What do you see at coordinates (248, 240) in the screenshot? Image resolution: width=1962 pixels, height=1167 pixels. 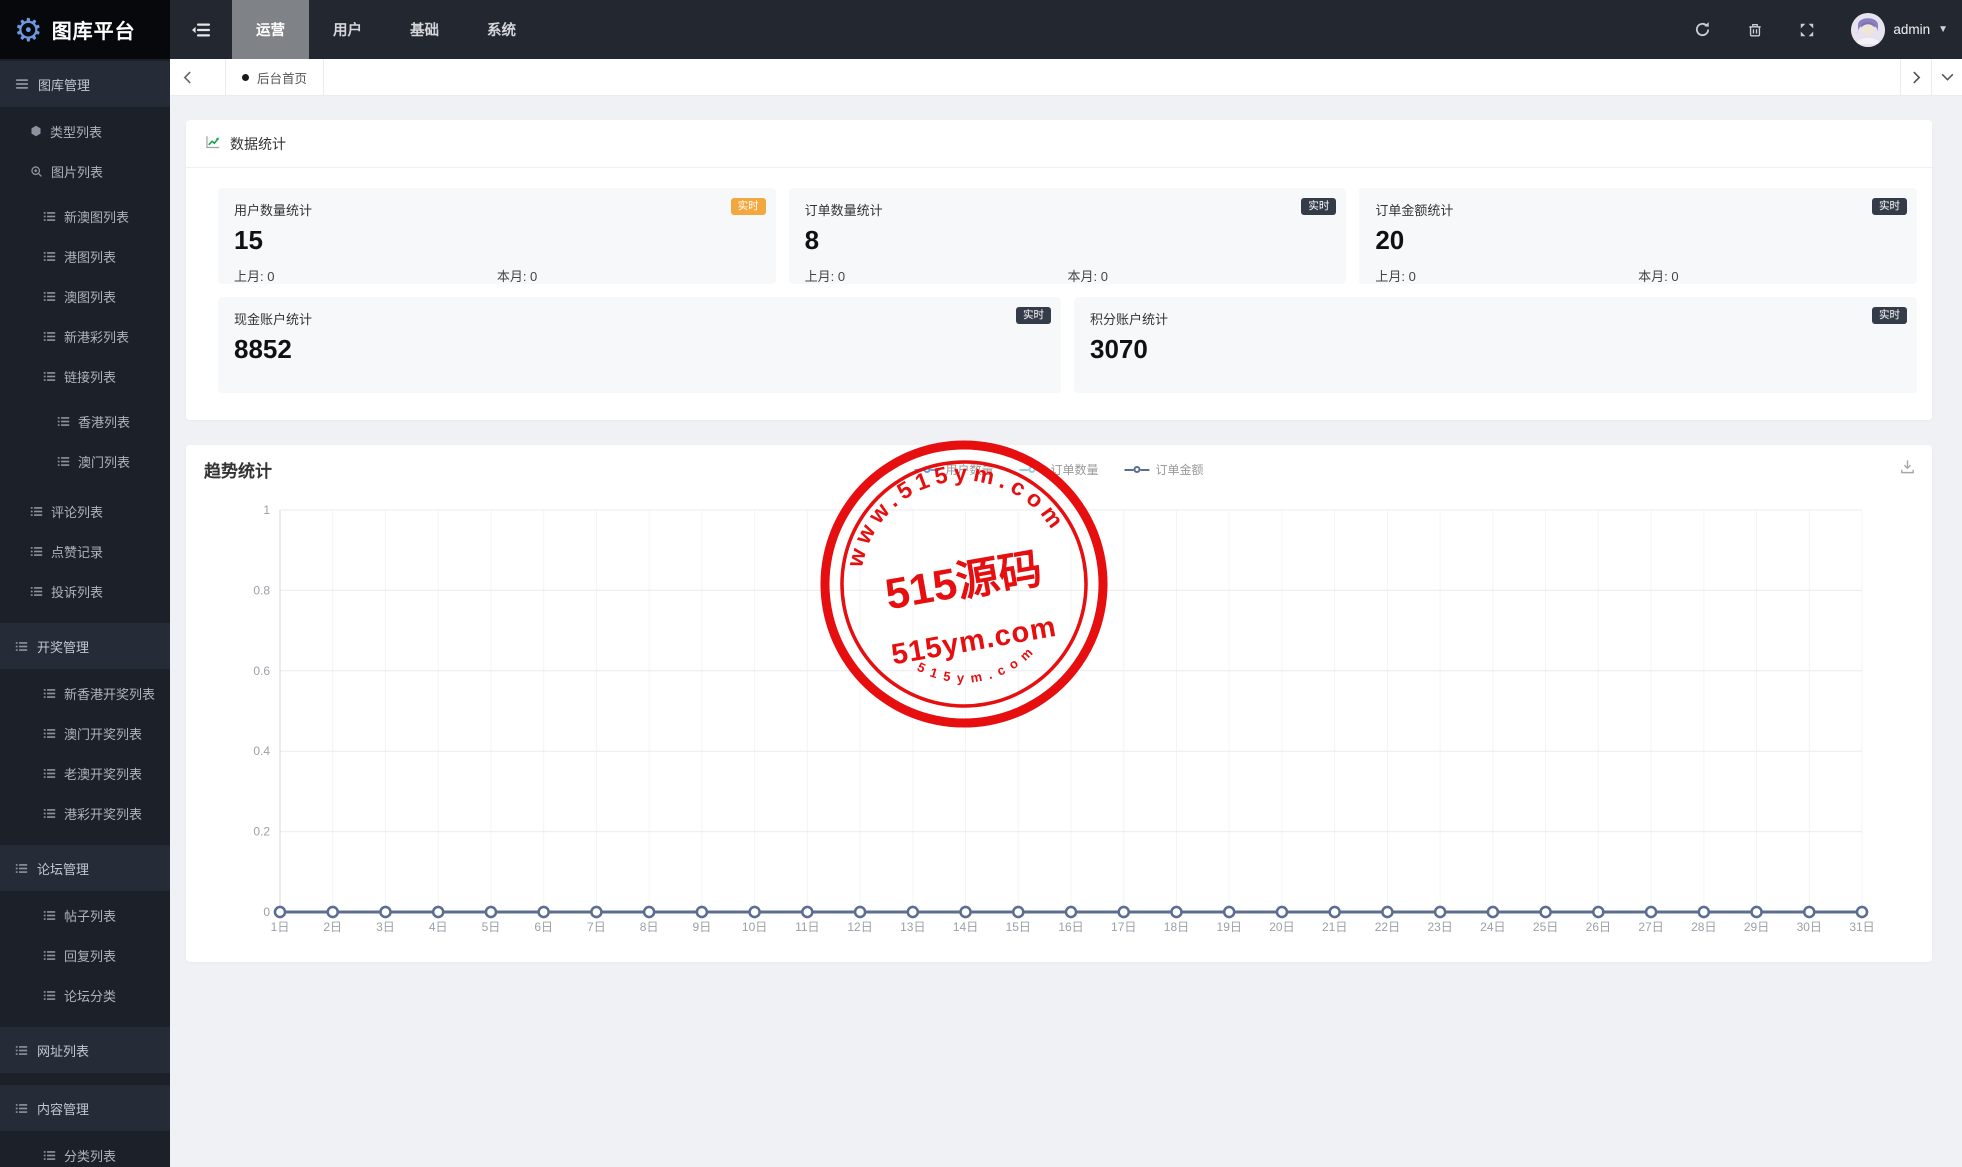 I see `stat-card-value: 15` at bounding box center [248, 240].